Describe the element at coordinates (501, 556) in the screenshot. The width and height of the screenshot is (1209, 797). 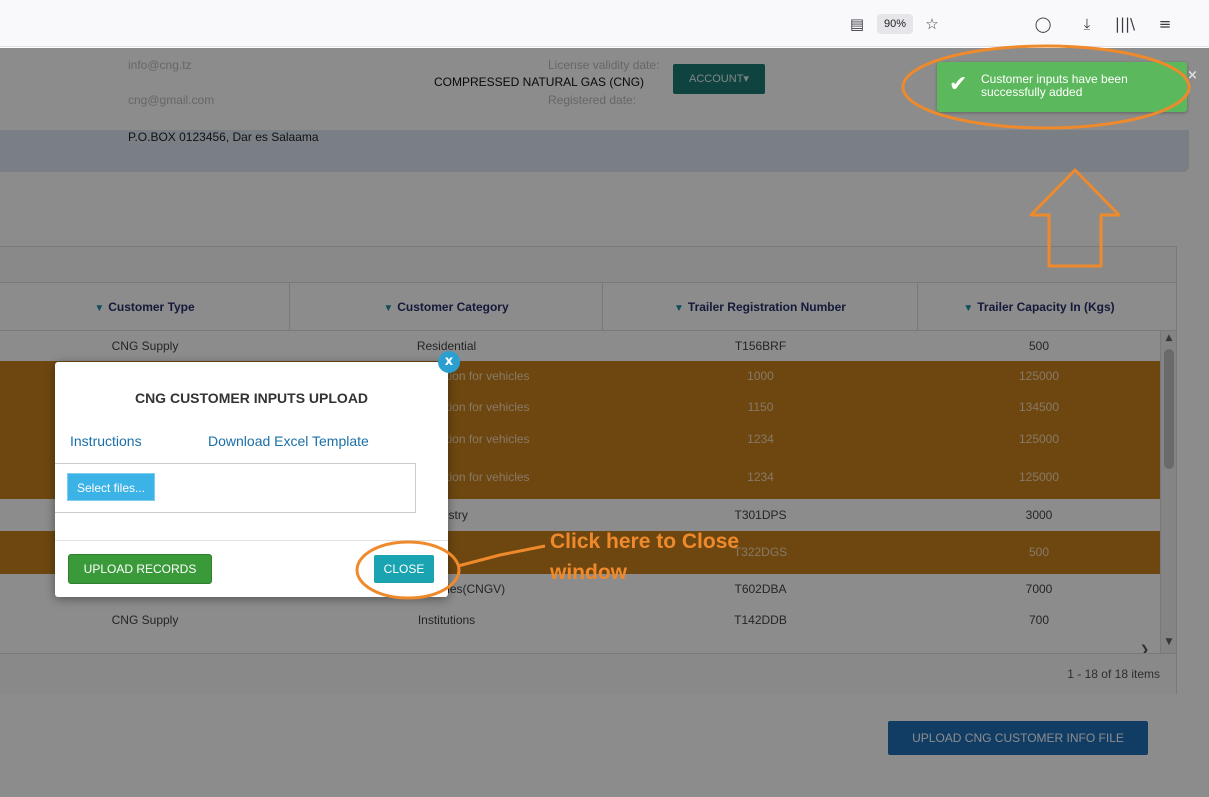
I see `callout-pointer-line` at that location.